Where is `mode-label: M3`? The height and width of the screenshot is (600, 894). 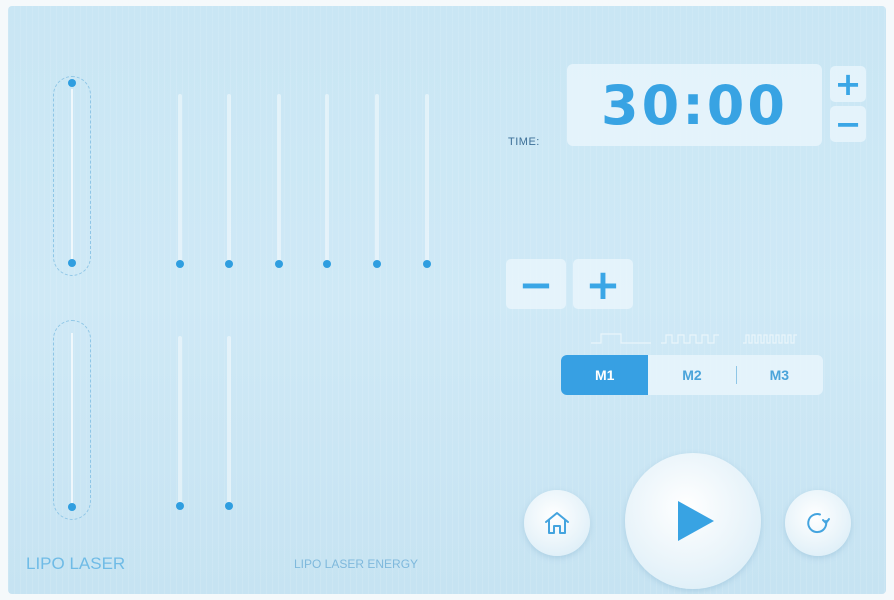 mode-label: M3 is located at coordinates (779, 375).